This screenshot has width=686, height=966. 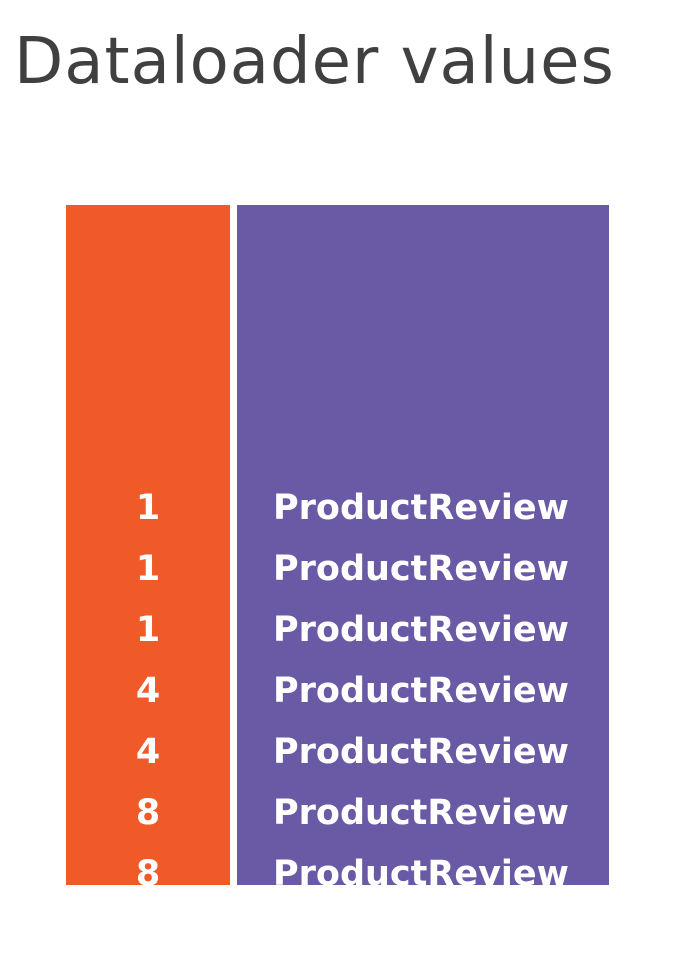 What do you see at coordinates (148, 722) in the screenshot?
I see `keys-list: 1 1 1 4 4 8 8 8` at bounding box center [148, 722].